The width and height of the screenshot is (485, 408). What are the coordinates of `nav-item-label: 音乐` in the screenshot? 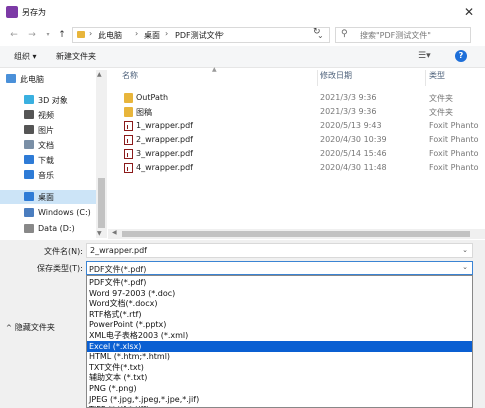 It's located at (46, 175).